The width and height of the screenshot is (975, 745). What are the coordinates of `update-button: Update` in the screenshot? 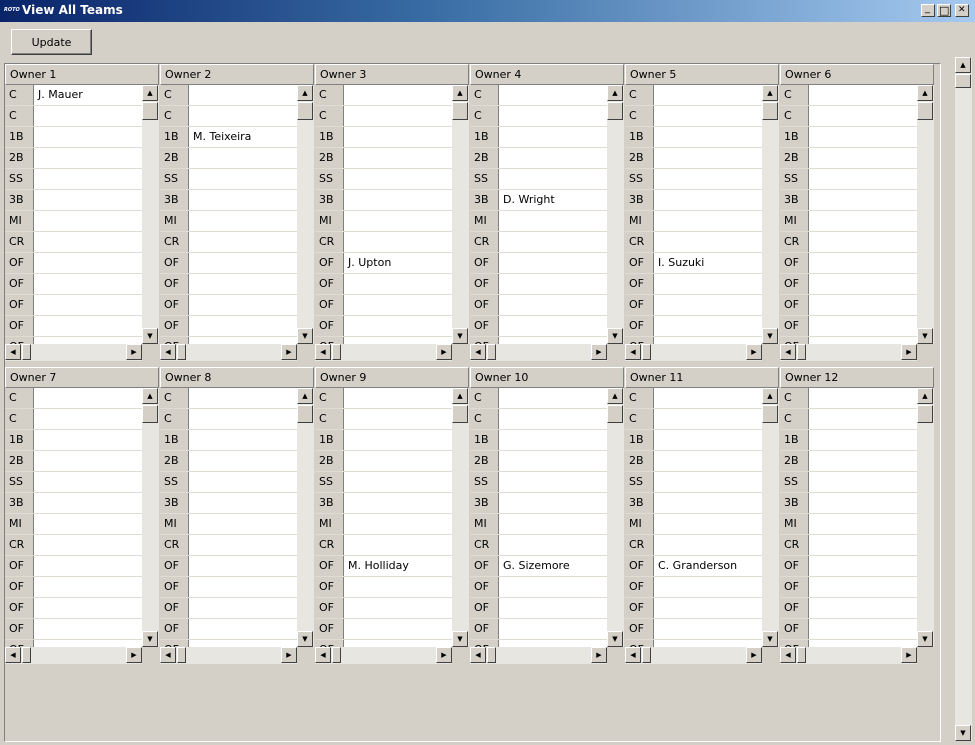 It's located at (51, 42).